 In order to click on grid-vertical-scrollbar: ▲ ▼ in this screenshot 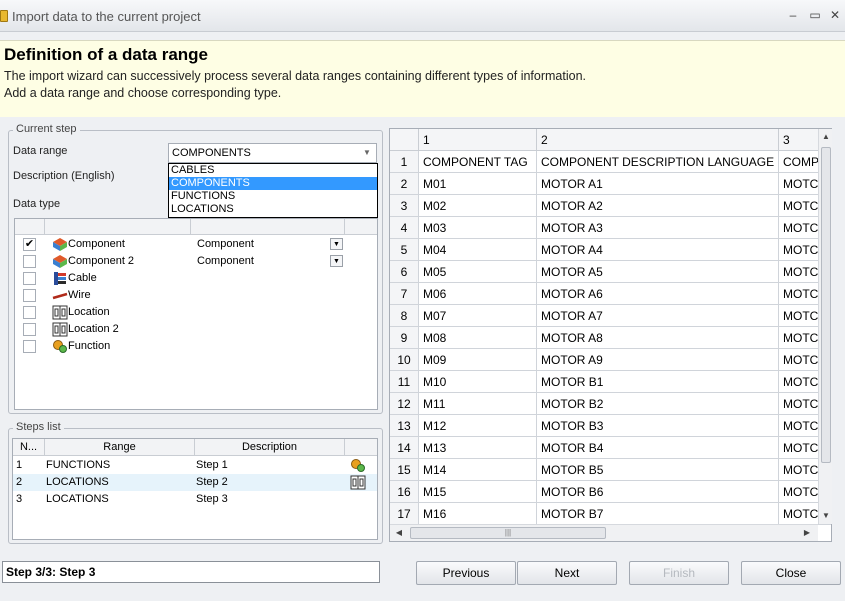, I will do `click(825, 326)`.